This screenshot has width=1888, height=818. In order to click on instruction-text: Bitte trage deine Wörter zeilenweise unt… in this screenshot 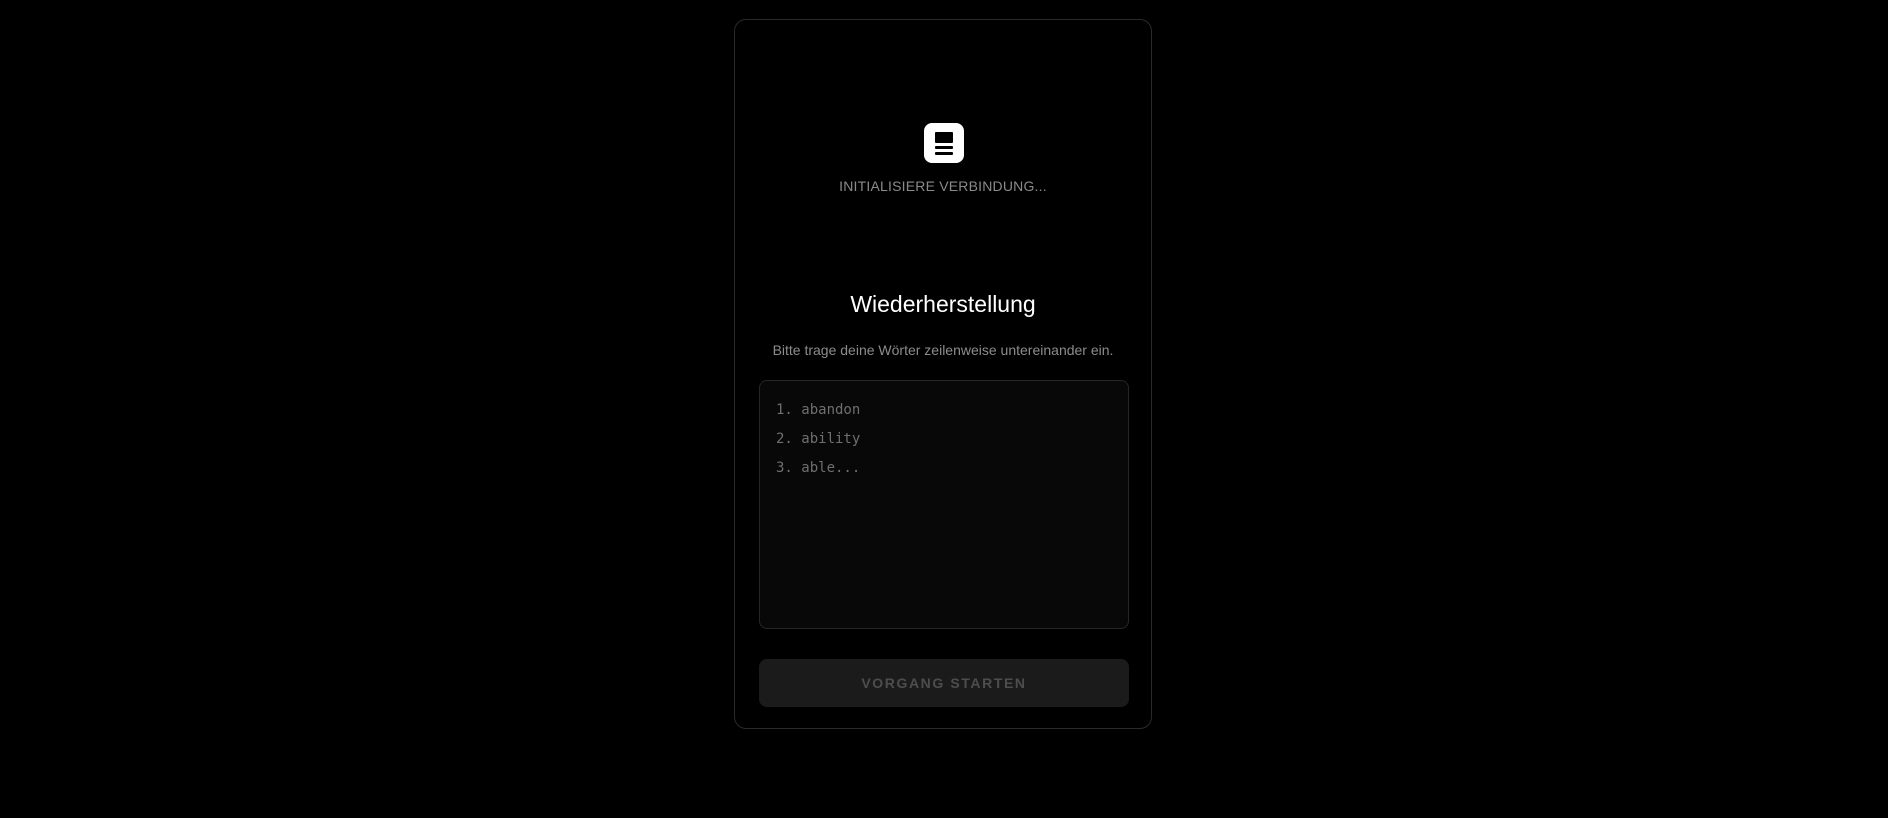, I will do `click(943, 350)`.